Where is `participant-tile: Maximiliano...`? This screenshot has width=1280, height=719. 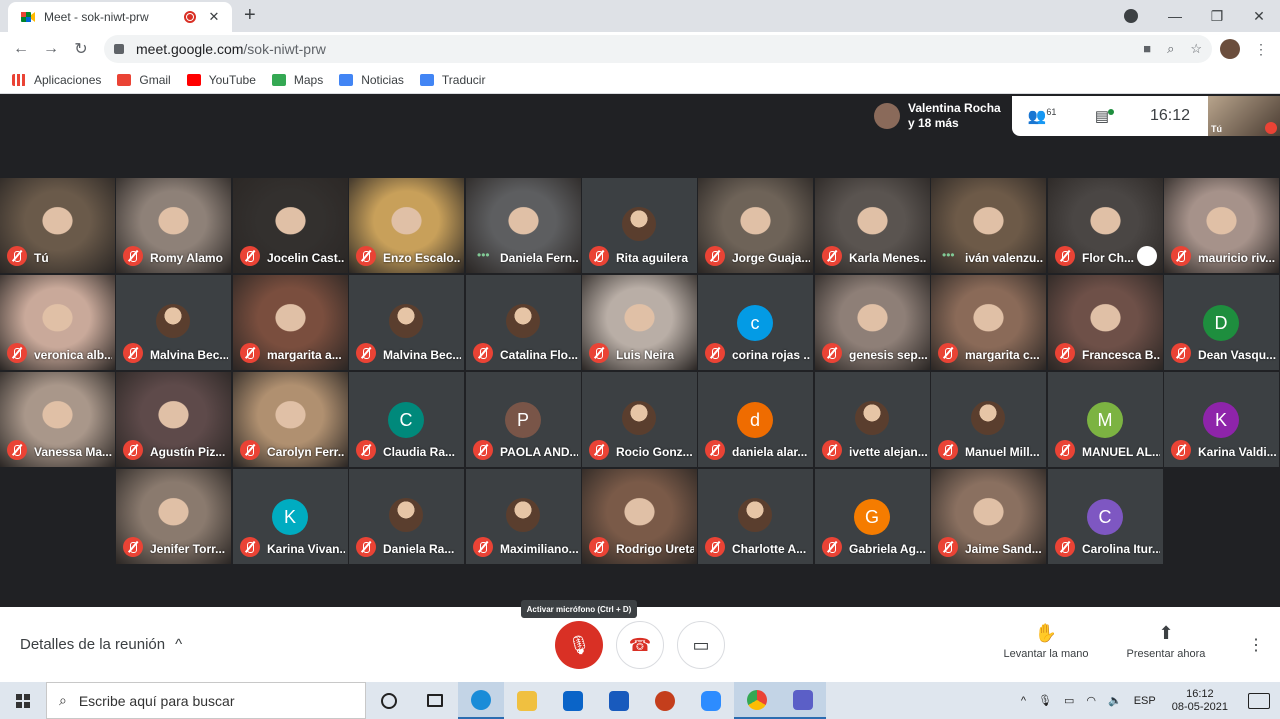
participant-tile: Maximiliano... is located at coordinates (523, 516).